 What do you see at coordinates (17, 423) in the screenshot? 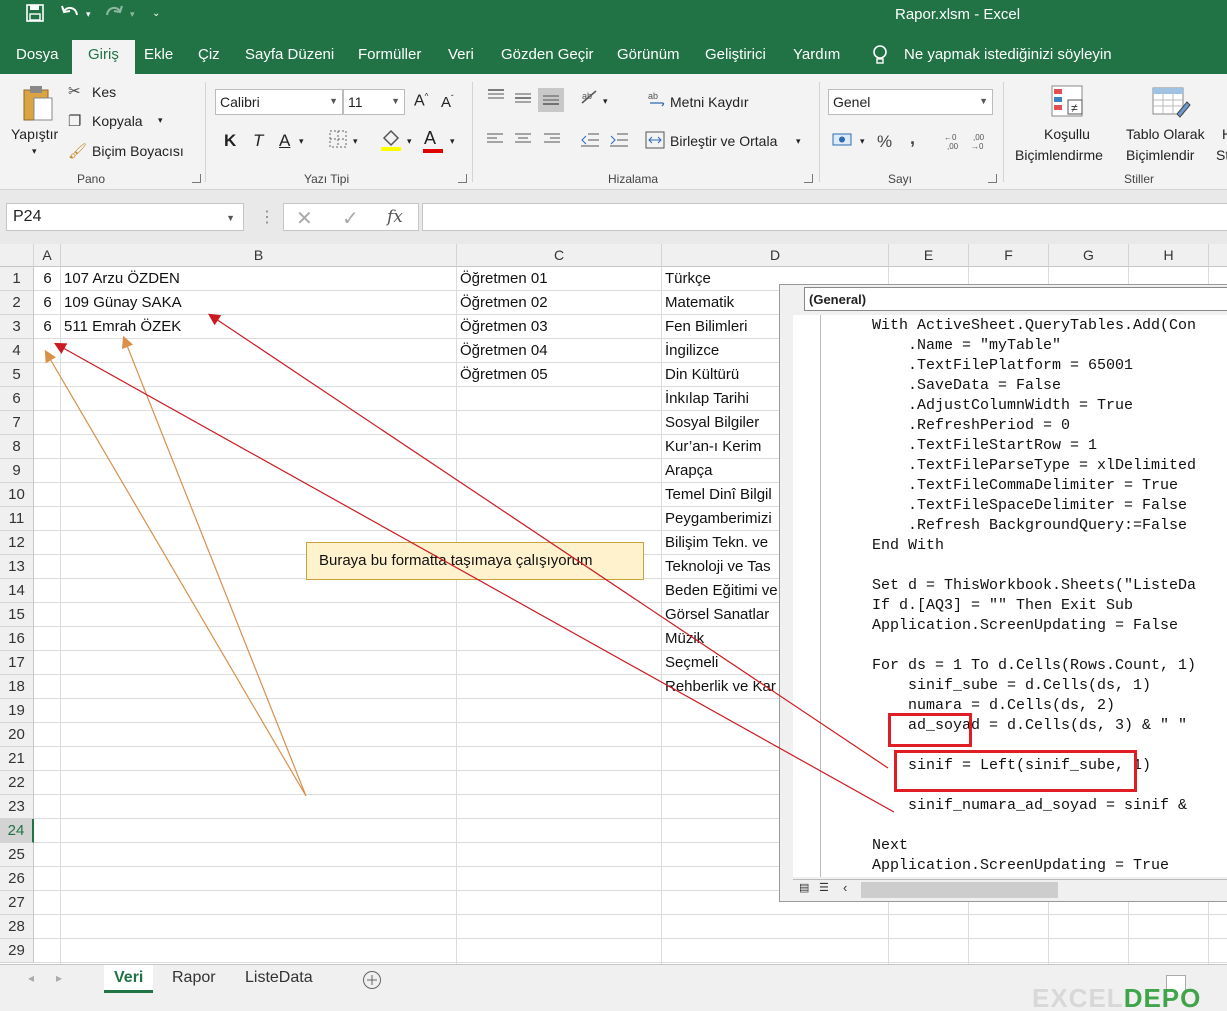
I see `row-header: 7` at bounding box center [17, 423].